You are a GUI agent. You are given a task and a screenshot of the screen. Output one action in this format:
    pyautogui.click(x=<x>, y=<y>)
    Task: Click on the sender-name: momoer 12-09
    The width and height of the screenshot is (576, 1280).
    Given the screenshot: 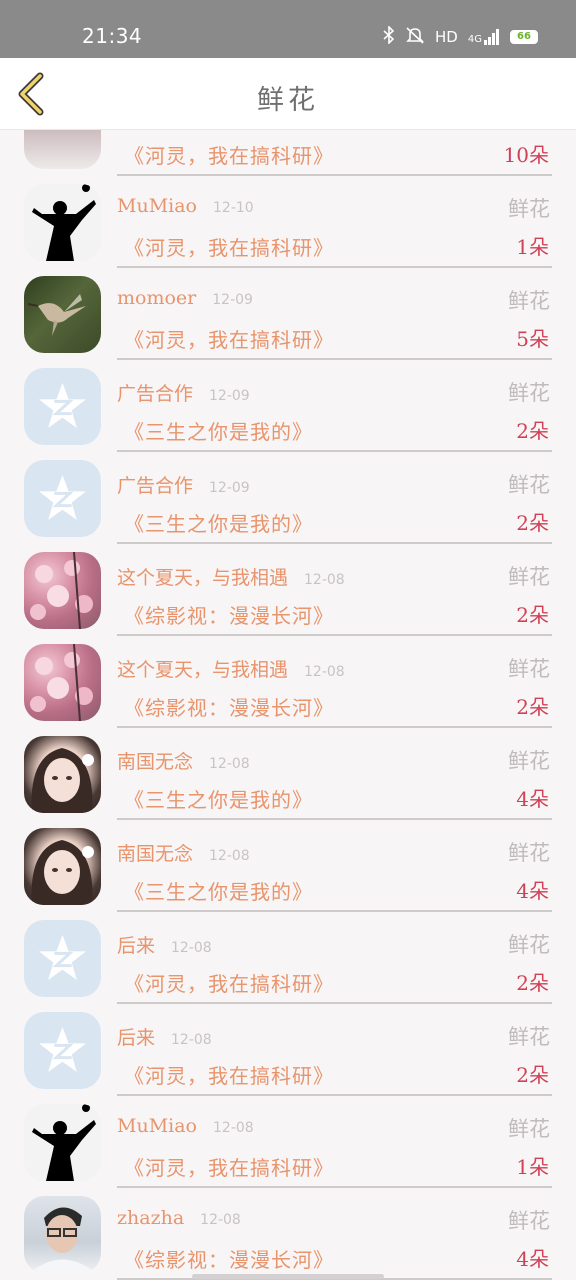 What is the action you would take?
    pyautogui.click(x=185, y=298)
    